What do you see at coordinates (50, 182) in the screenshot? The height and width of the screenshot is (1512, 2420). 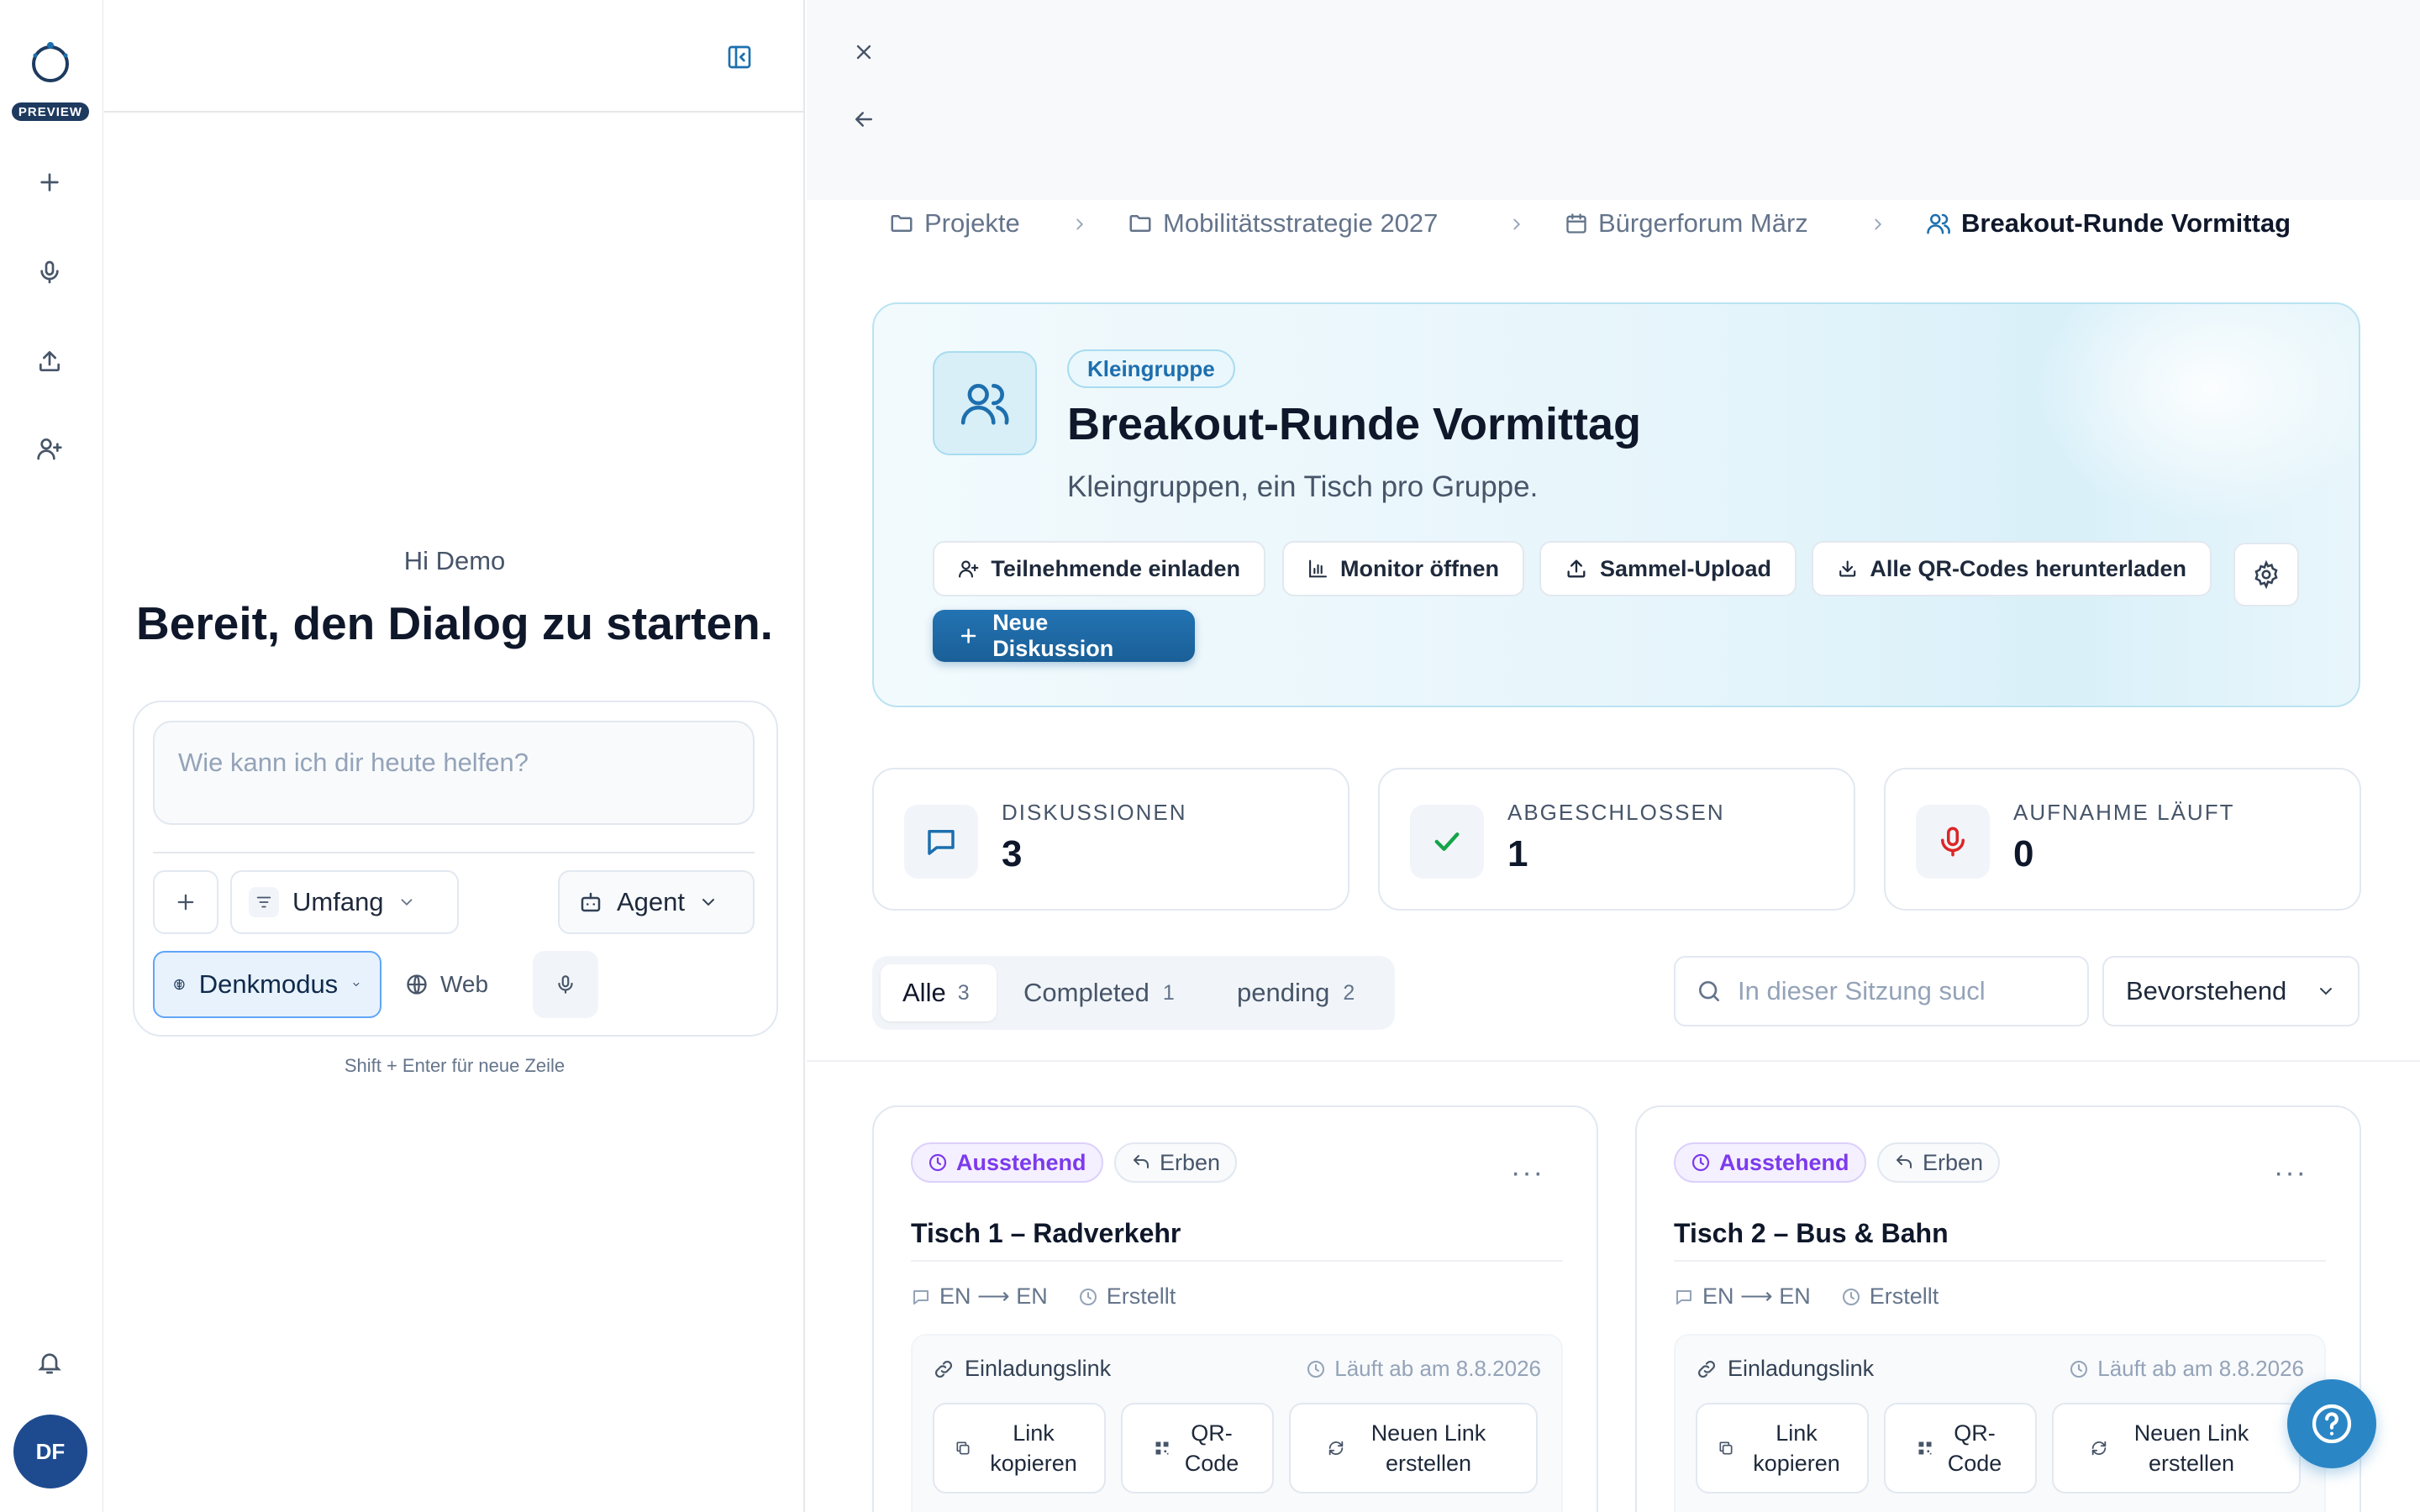 I see `new-chat-button` at bounding box center [50, 182].